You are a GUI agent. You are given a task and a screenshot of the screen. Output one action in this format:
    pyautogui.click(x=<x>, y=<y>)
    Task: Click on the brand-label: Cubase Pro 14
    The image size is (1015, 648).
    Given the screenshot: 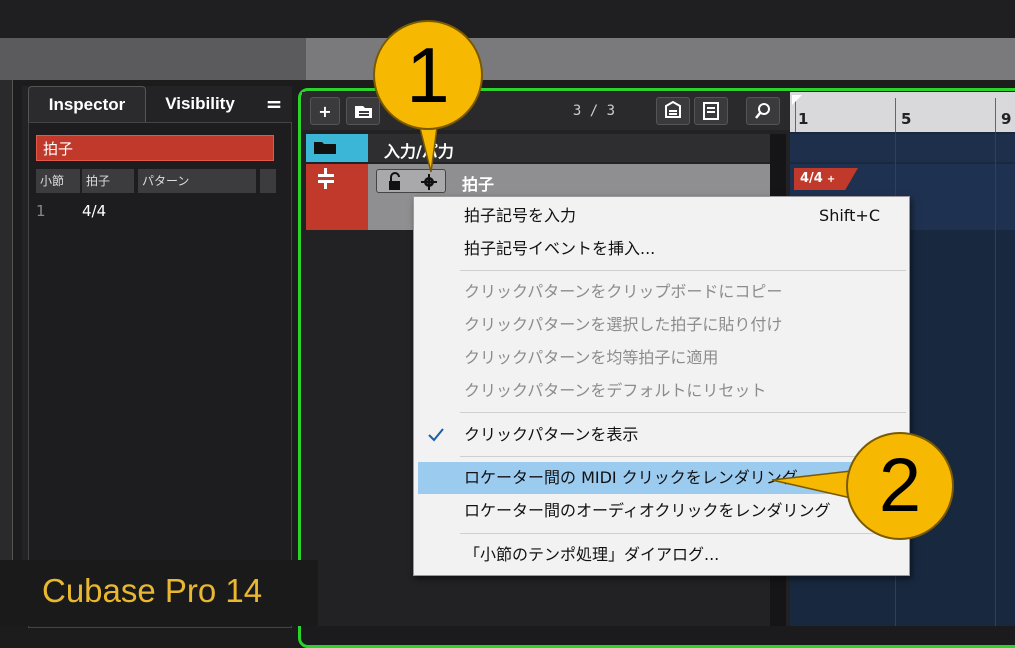 What is the action you would take?
    pyautogui.click(x=152, y=590)
    